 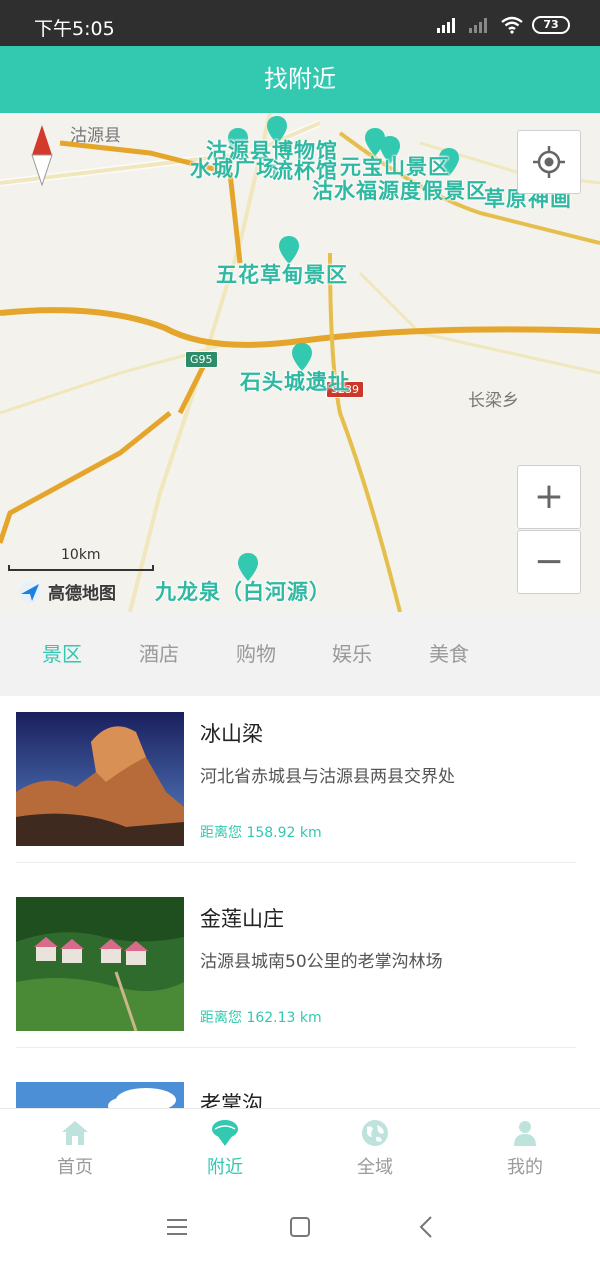 I want to click on home-square-icon, so click(x=300, y=1227).